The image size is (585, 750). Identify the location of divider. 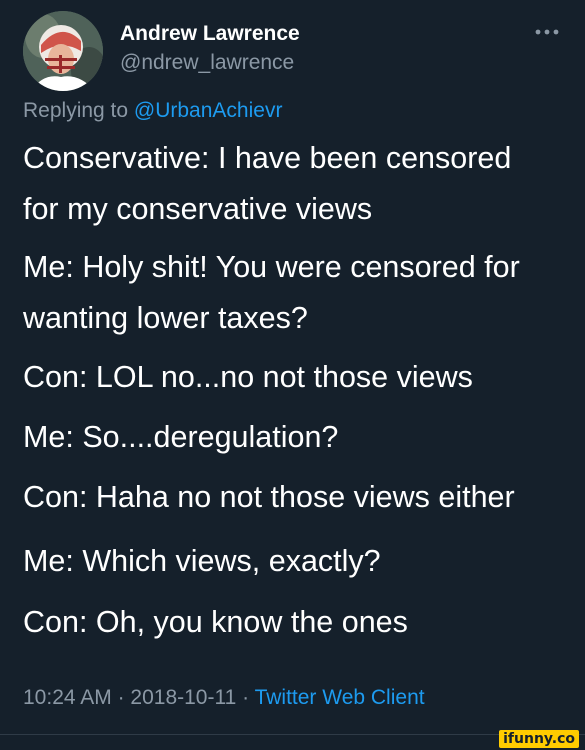
(292, 734).